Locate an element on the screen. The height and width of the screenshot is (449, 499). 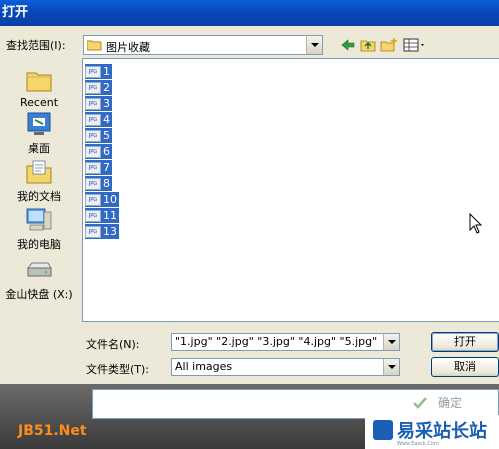
file-name: 11 is located at coordinates (110, 215).